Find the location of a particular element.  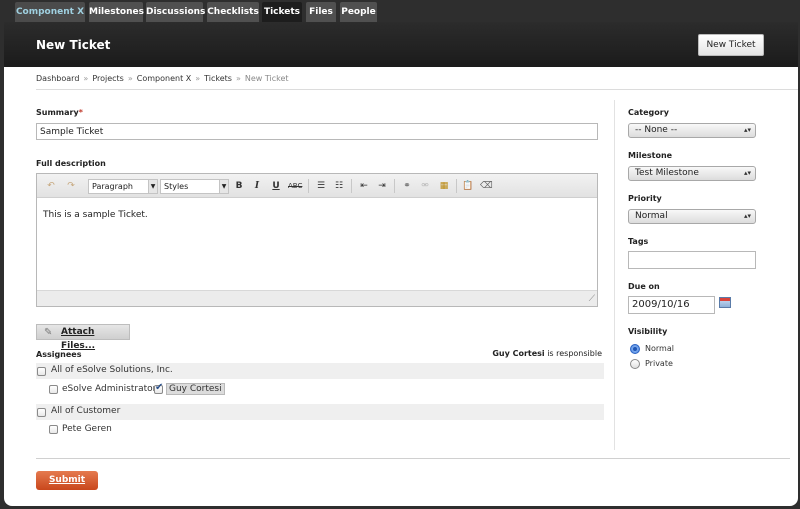

assignee-group-row: All of Customer is located at coordinates (320, 412).